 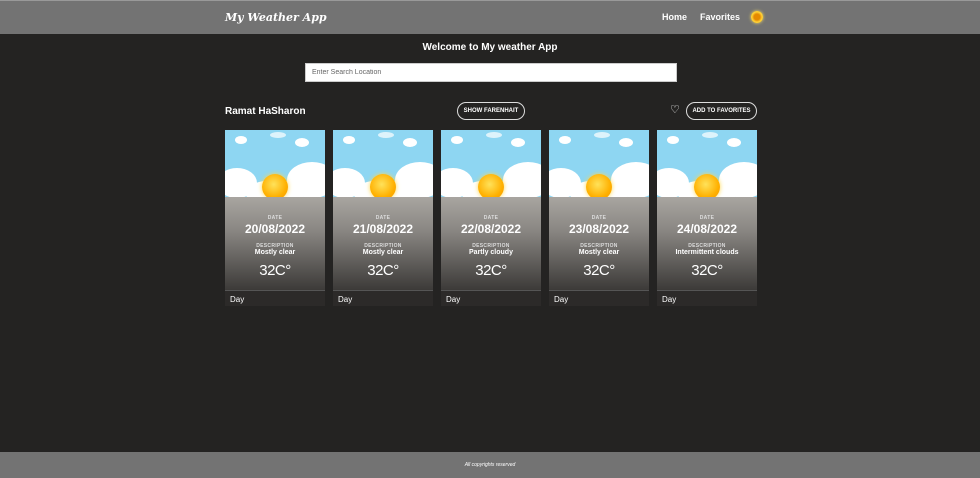 What do you see at coordinates (275, 229) in the screenshot?
I see `forecast-date: 20/08/2022` at bounding box center [275, 229].